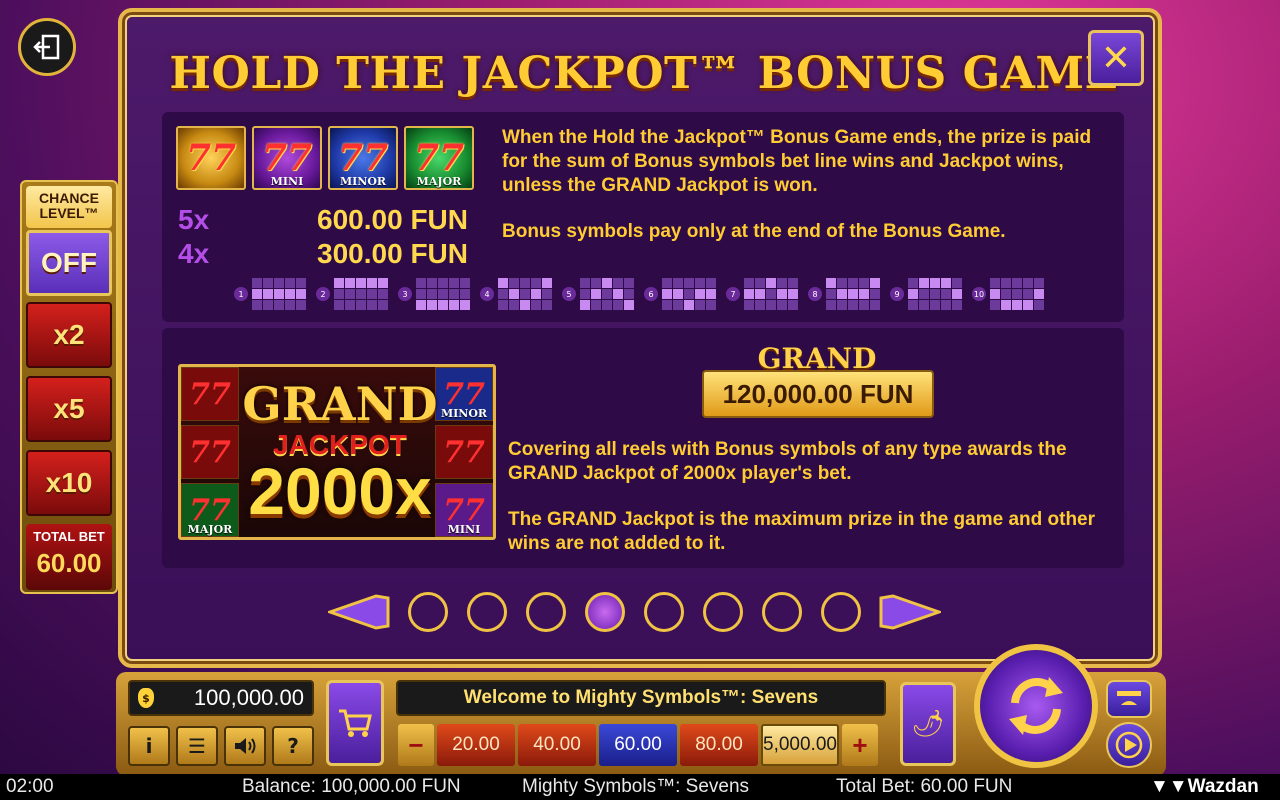  I want to click on bet-option-selected: 60.00, so click(638, 745).